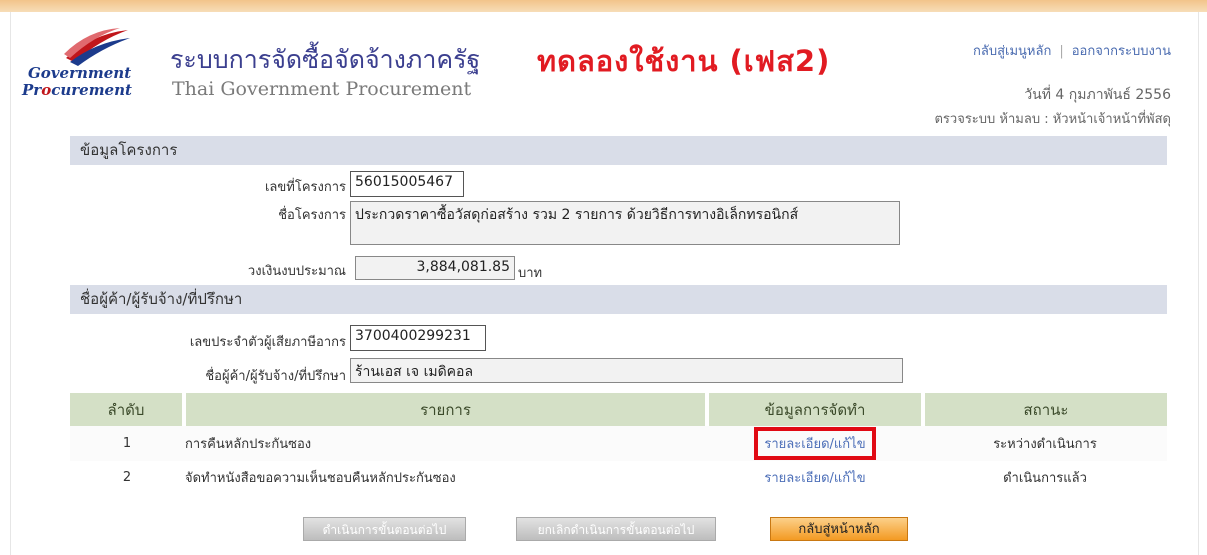 The width and height of the screenshot is (1207, 555). What do you see at coordinates (275, 376) in the screenshot?
I see `vendor-name-label: ชื่อผู้ค้า/ผู้รับจ้าง/ที่ปรึกษา` at bounding box center [275, 376].